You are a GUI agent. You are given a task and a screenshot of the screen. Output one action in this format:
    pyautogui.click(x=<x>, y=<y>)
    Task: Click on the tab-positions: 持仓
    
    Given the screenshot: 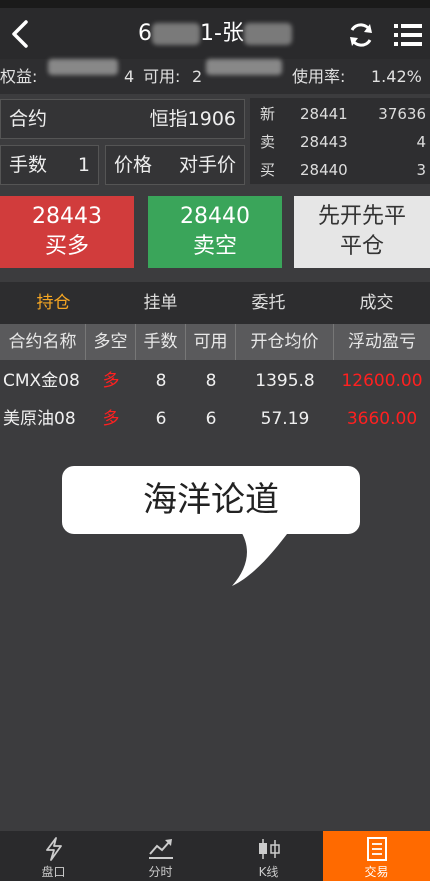 What is the action you would take?
    pyautogui.click(x=53, y=303)
    